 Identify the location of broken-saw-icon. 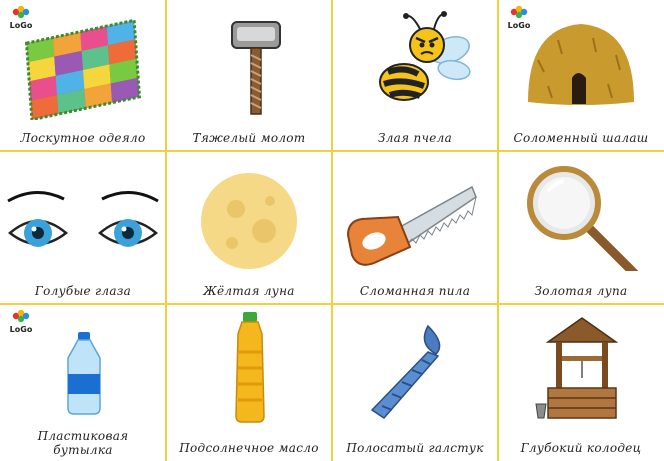
(411, 225).